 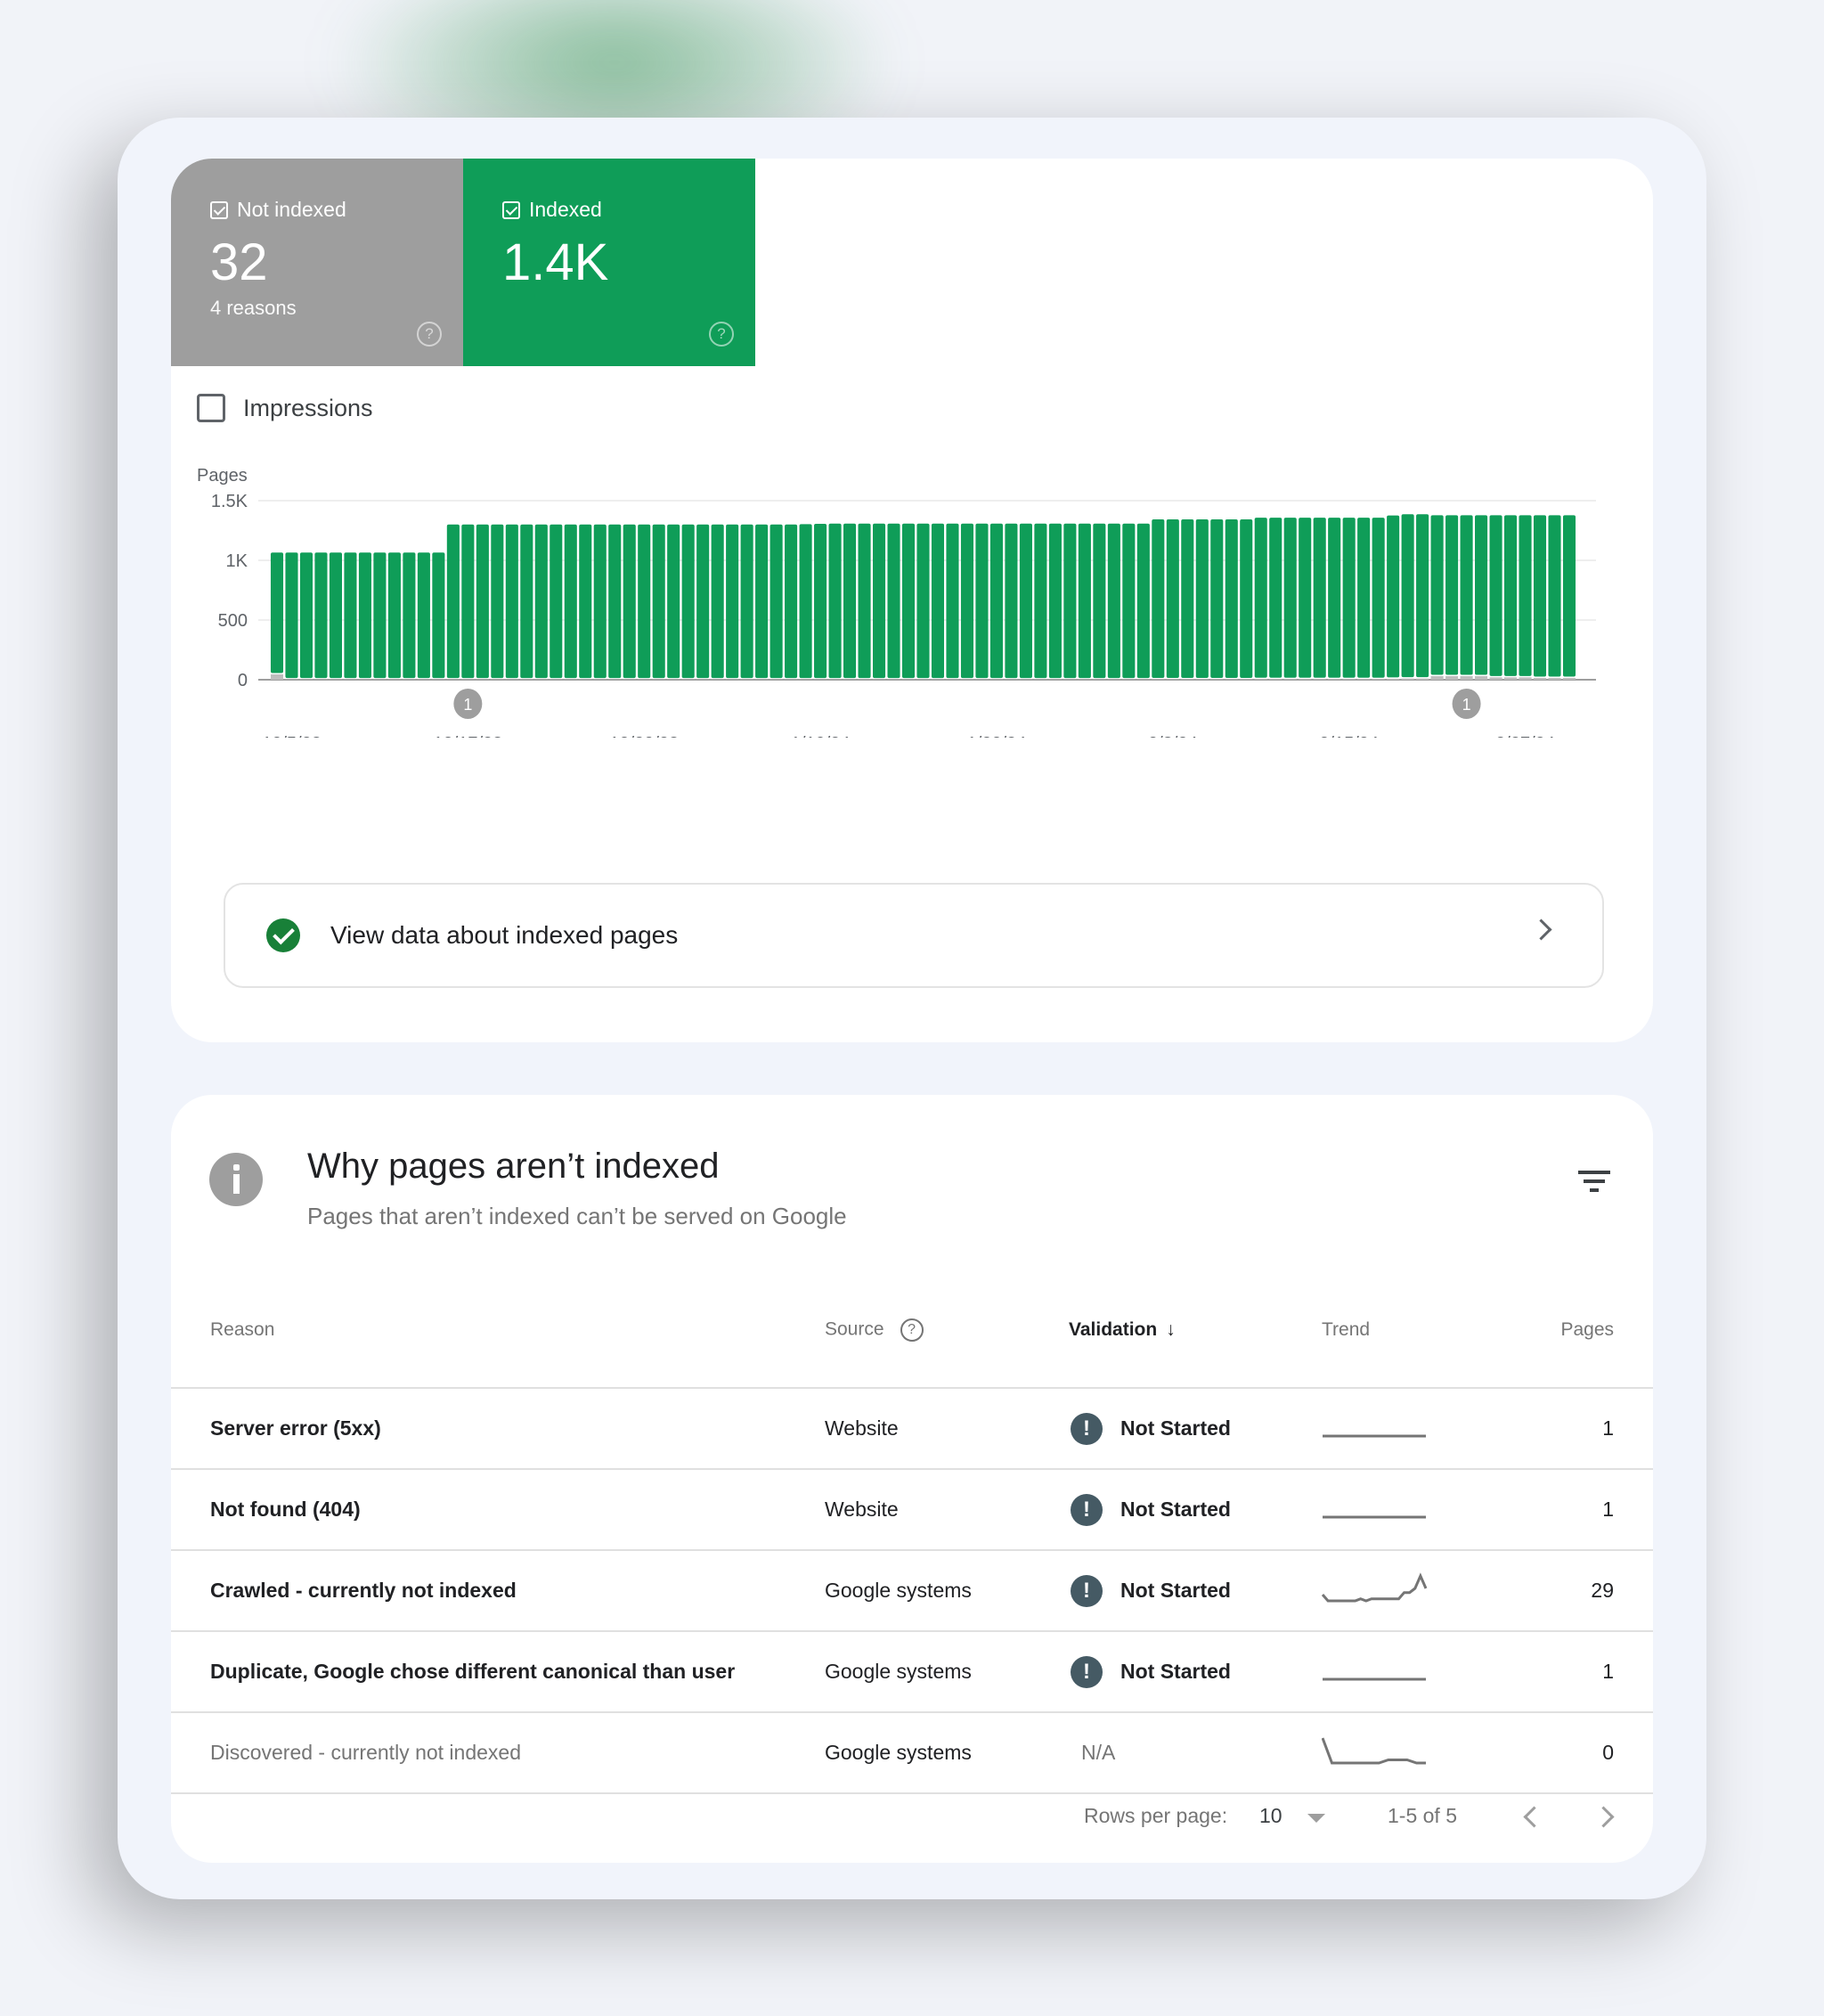 I want to click on not-indexed-tile: Not indexed 32 4 reasons ?, so click(x=317, y=262).